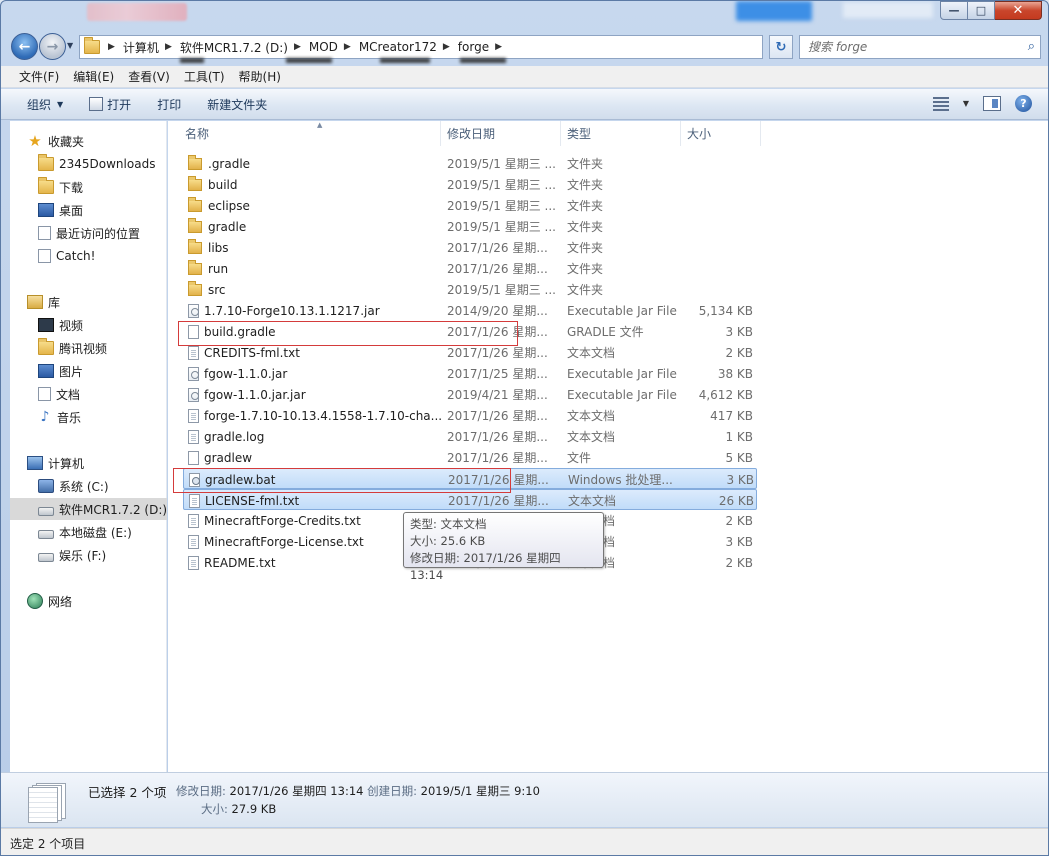  I want to click on chevron-down-icon: ▼, so click(966, 103).